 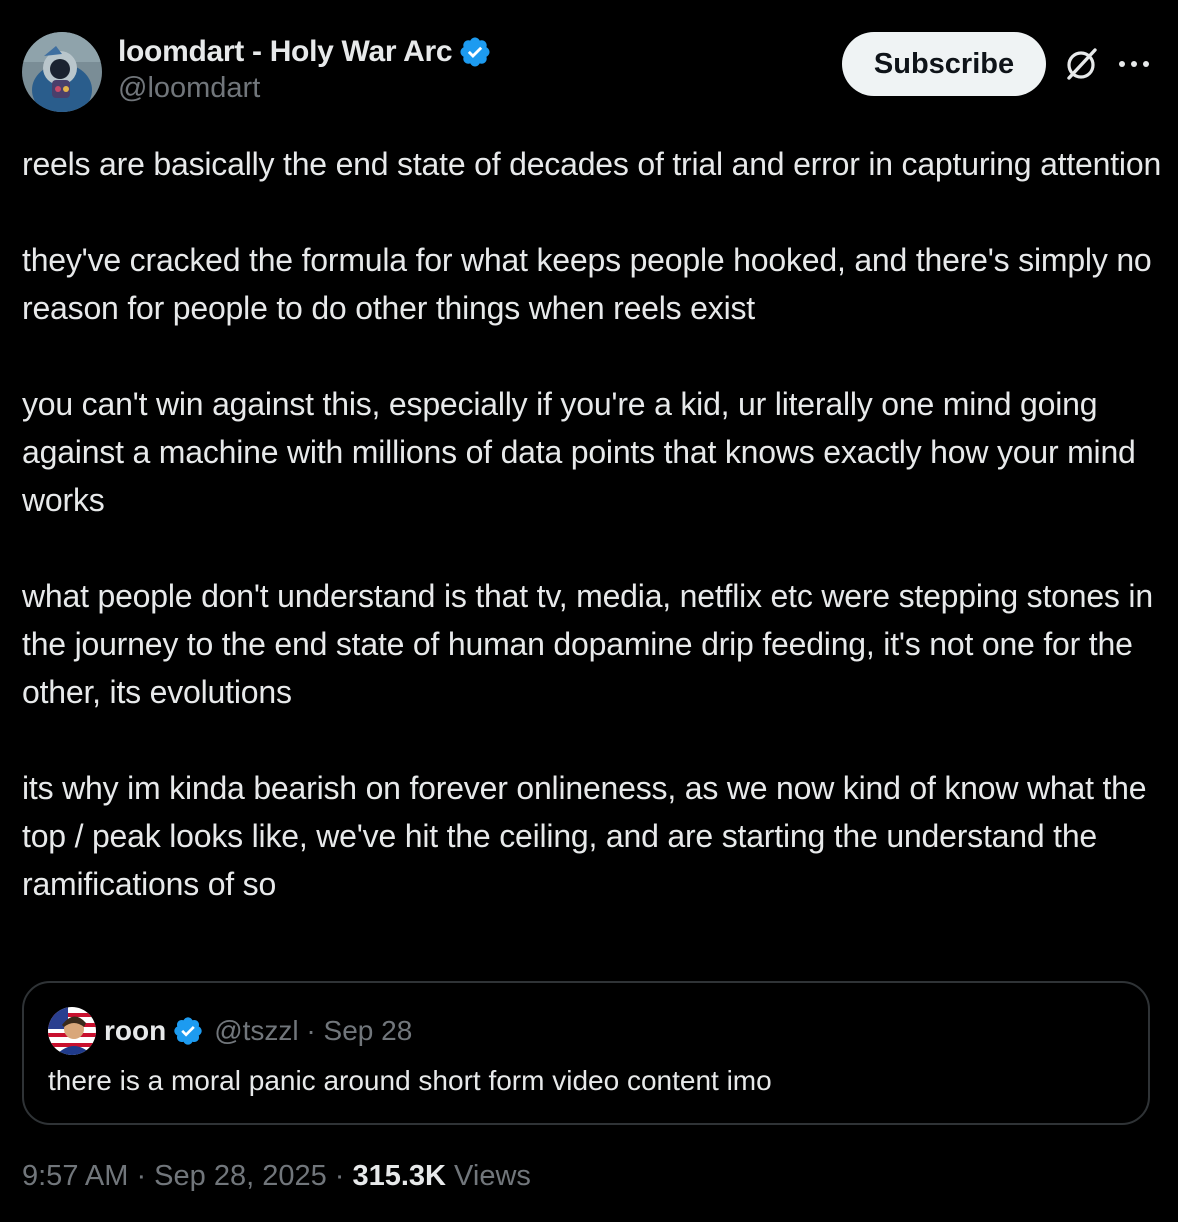 I want to click on quoted-handle-and-date: @tszzl · Sep 28, so click(x=313, y=1031).